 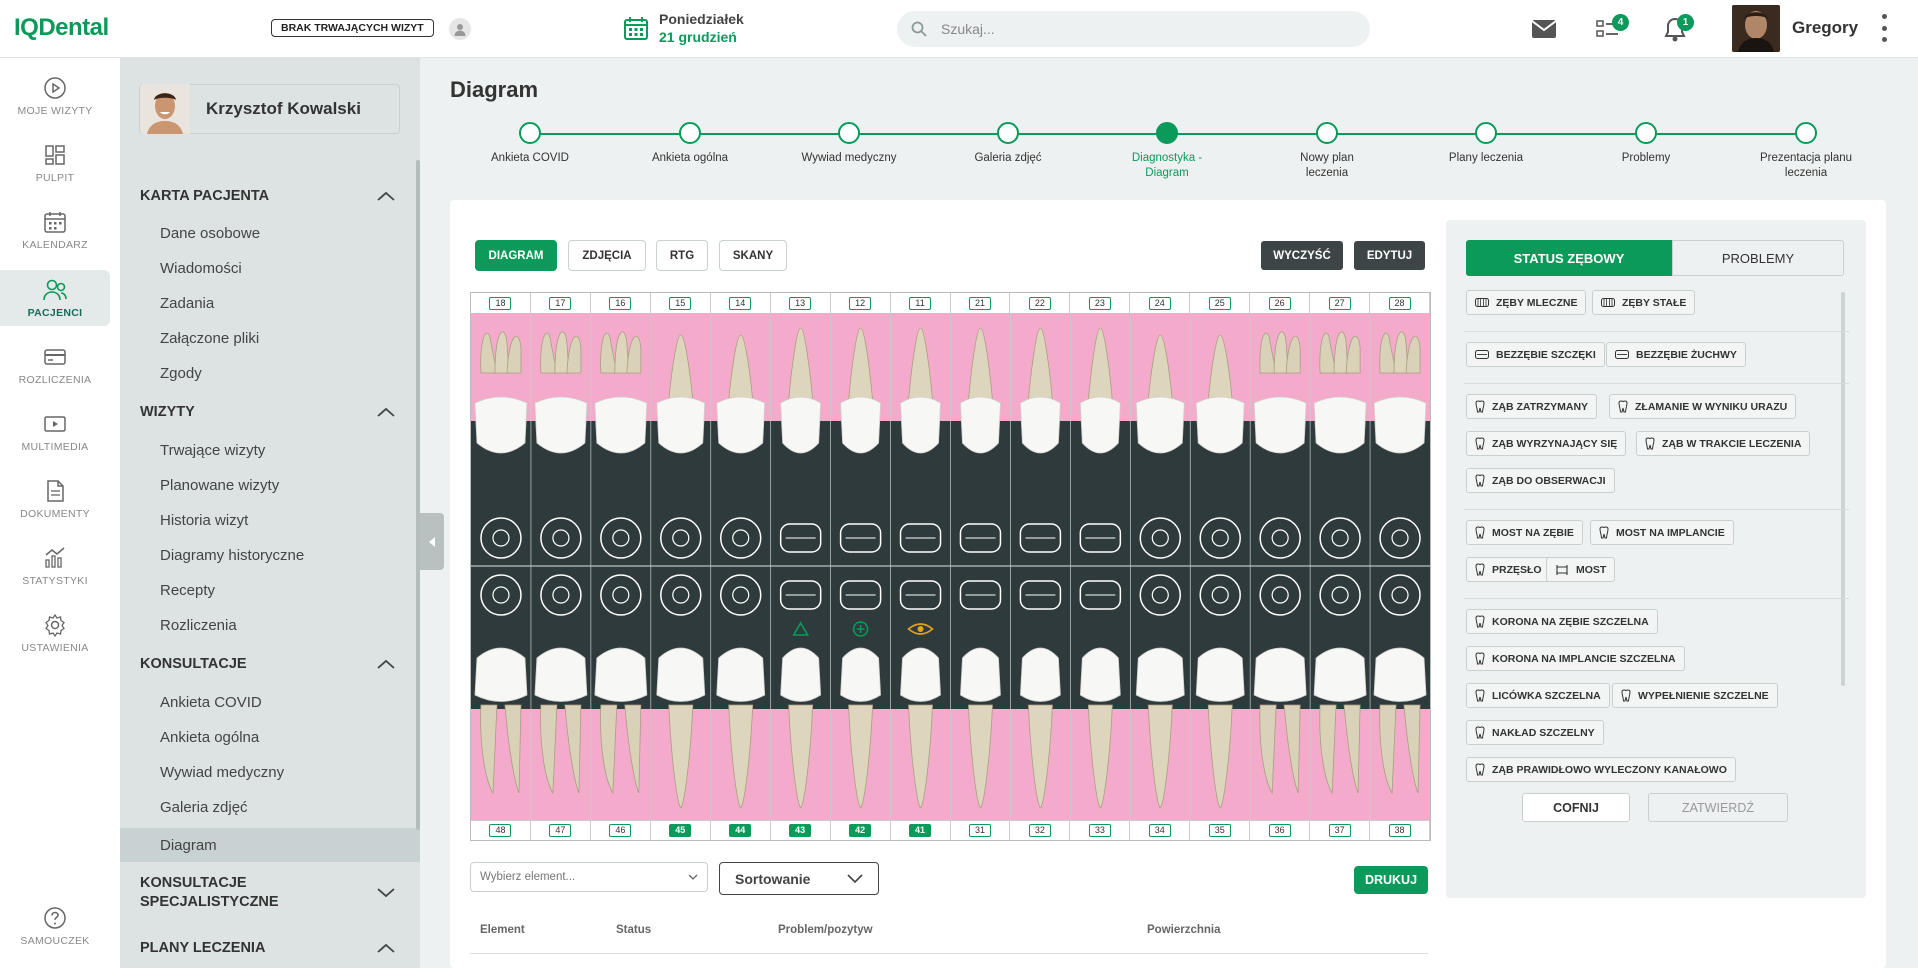 What do you see at coordinates (267, 664) in the screenshot?
I see `section-konsultacje: KONSULTACJE` at bounding box center [267, 664].